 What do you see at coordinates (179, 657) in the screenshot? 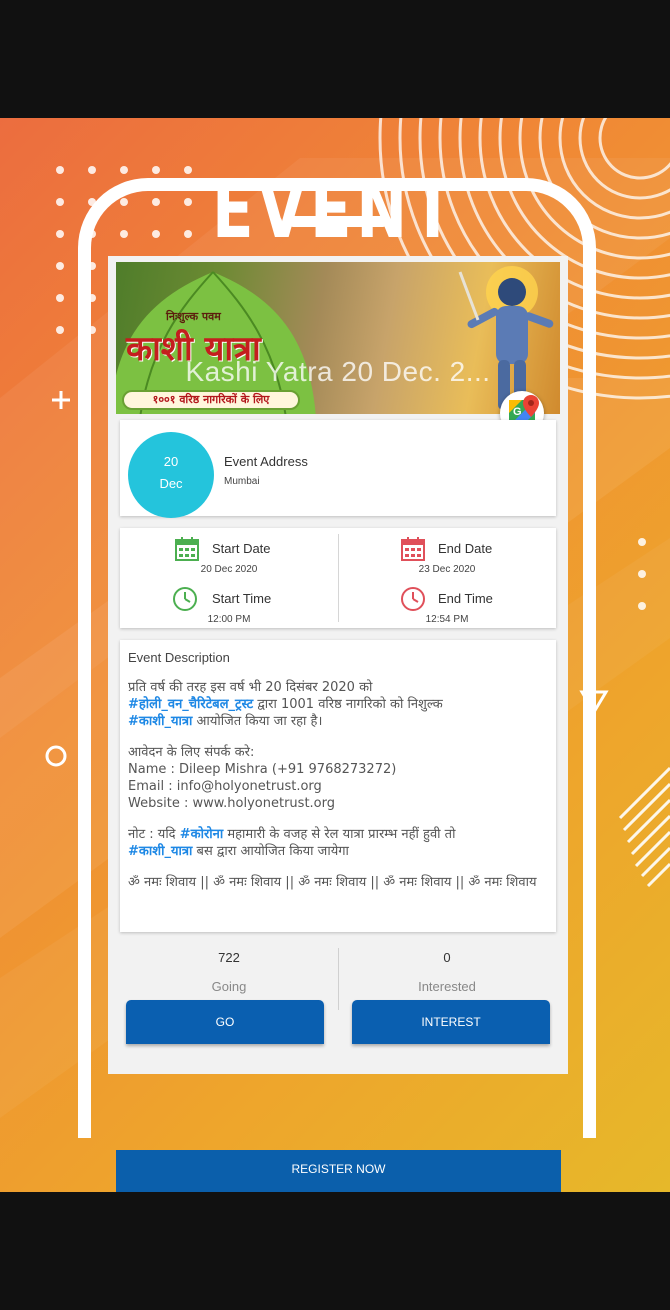
I see `description-title: Event Description` at bounding box center [179, 657].